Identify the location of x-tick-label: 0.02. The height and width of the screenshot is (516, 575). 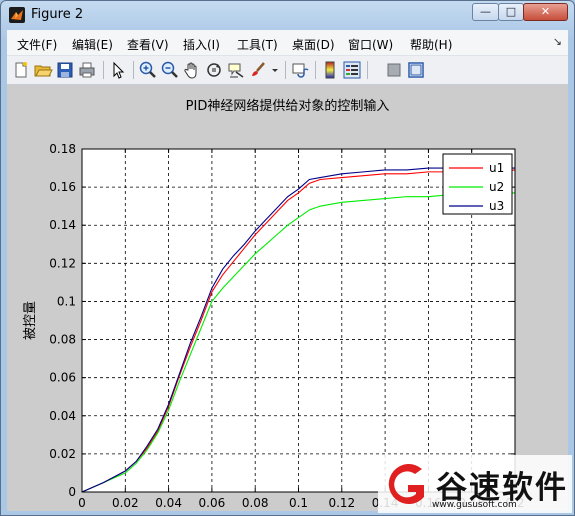
(125, 503).